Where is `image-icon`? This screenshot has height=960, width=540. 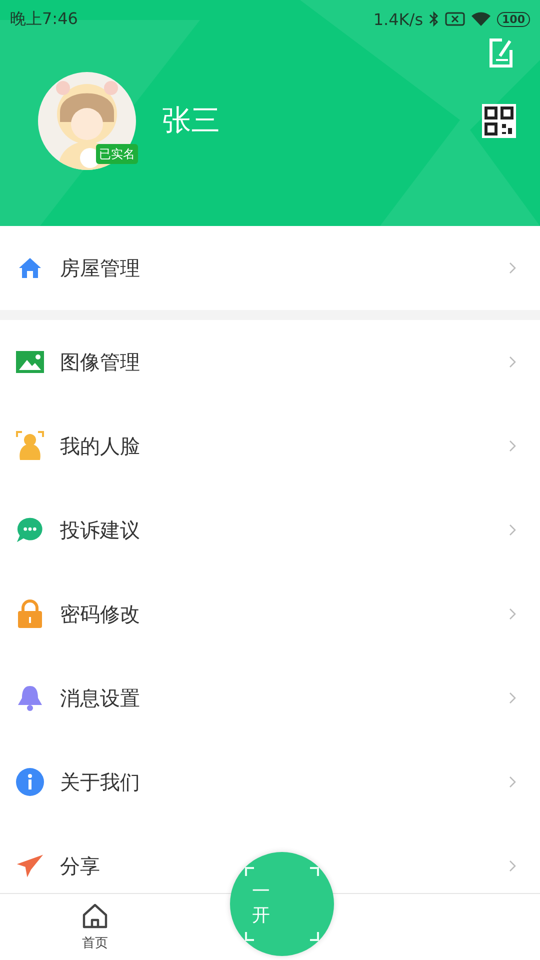
image-icon is located at coordinates (30, 362).